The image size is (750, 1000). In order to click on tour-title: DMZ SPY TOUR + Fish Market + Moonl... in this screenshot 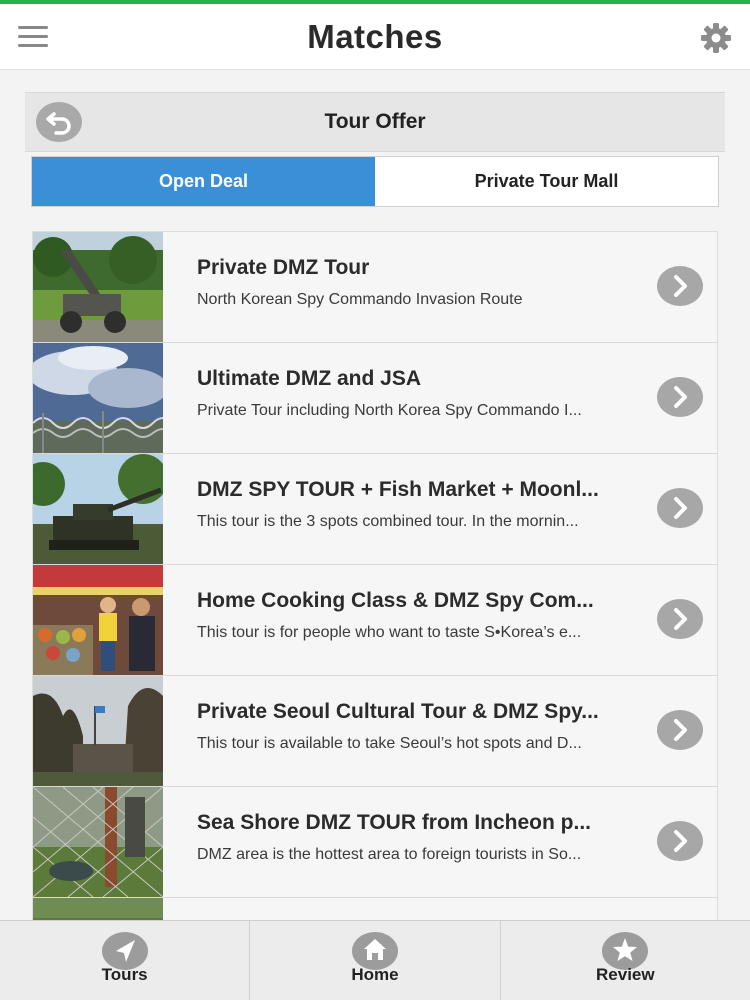, I will do `click(398, 489)`.